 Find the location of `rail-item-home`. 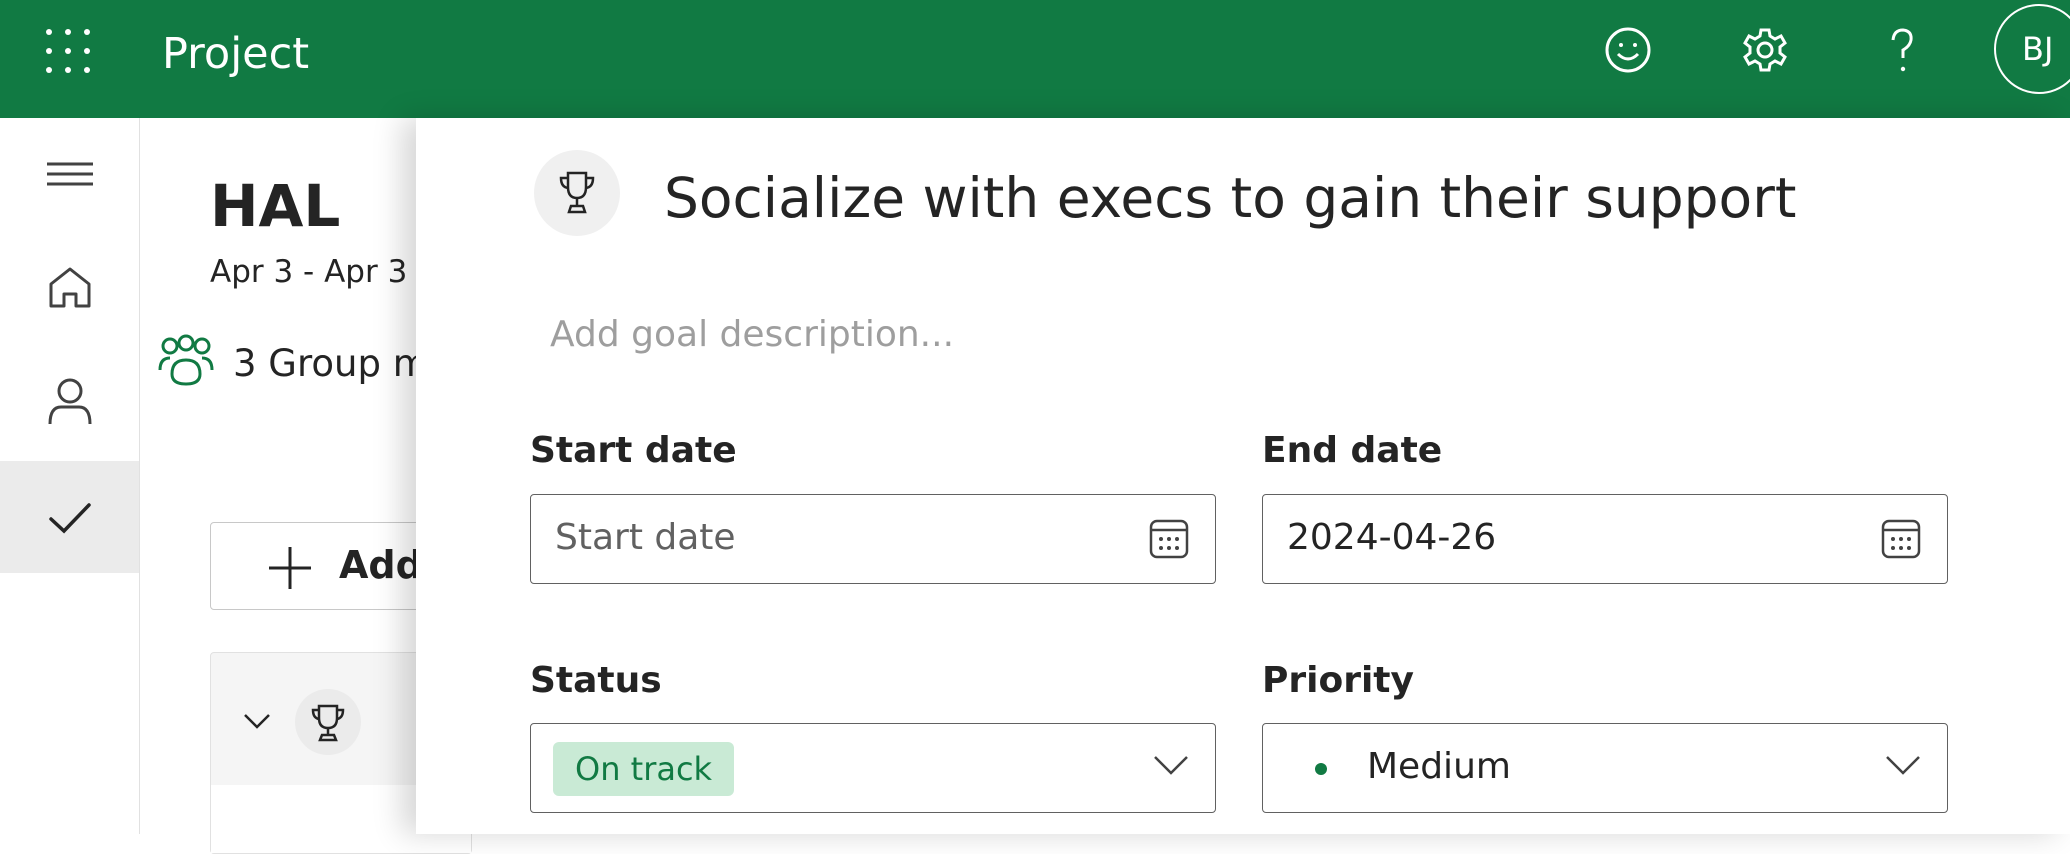

rail-item-home is located at coordinates (69, 286).